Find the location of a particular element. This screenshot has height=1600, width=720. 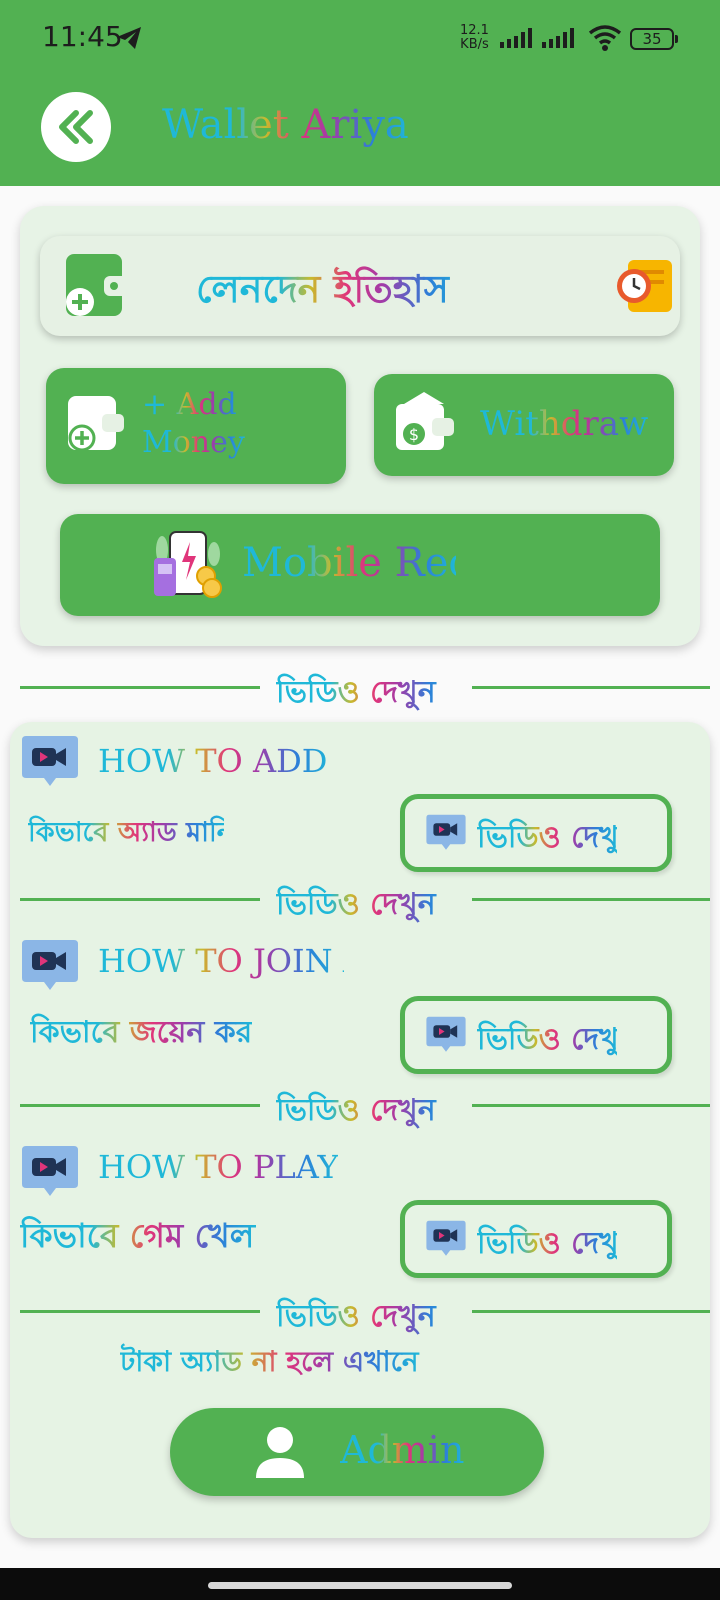

double-chevron-left-icon is located at coordinates (76, 127).